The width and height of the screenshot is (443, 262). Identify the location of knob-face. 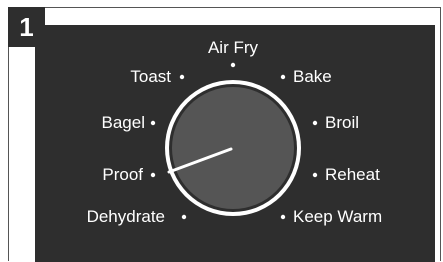
(233, 148).